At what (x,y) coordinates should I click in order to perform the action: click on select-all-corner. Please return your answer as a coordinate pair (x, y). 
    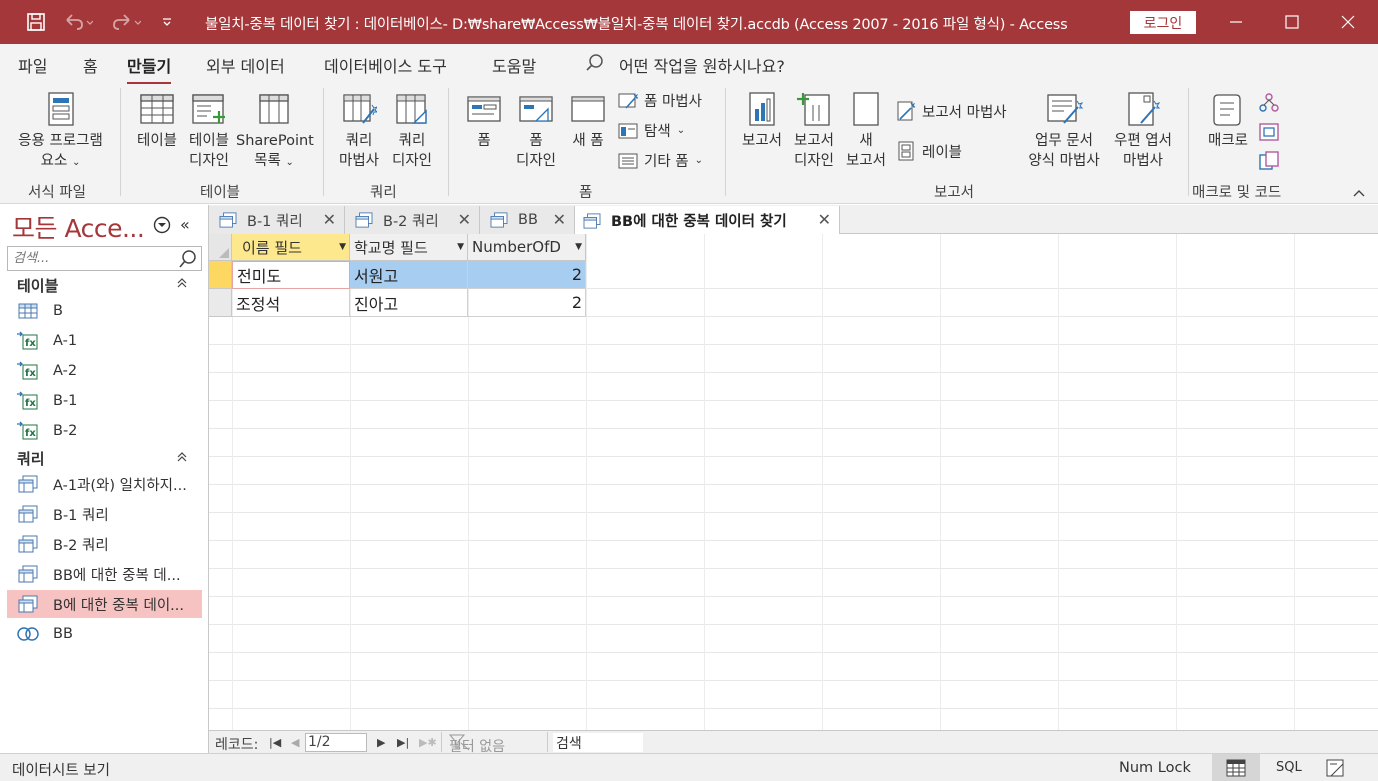
    Looking at the image, I should click on (220, 247).